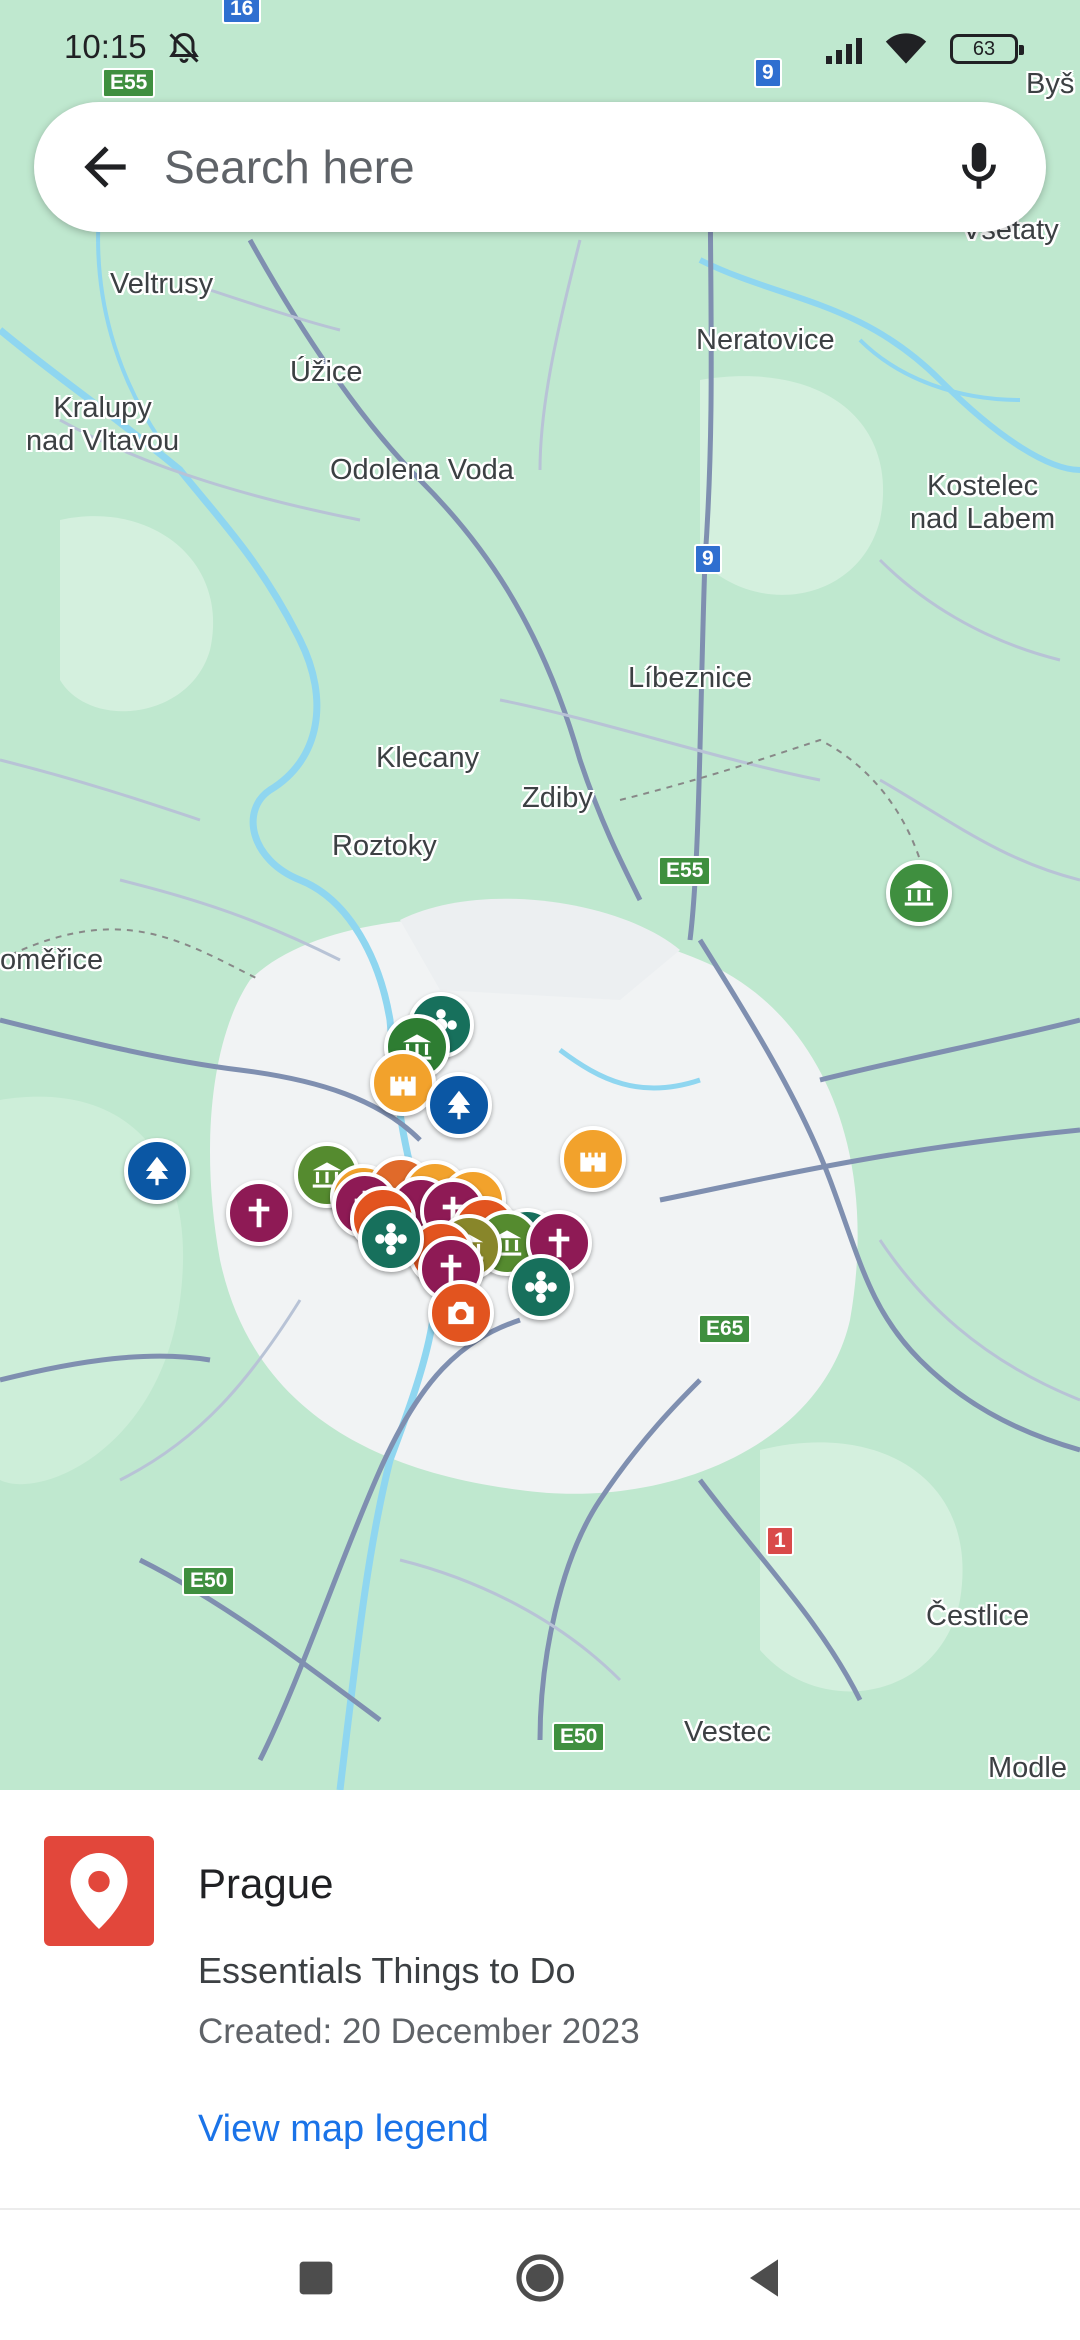  Describe the element at coordinates (979, 167) in the screenshot. I see `microphone-icon` at that location.